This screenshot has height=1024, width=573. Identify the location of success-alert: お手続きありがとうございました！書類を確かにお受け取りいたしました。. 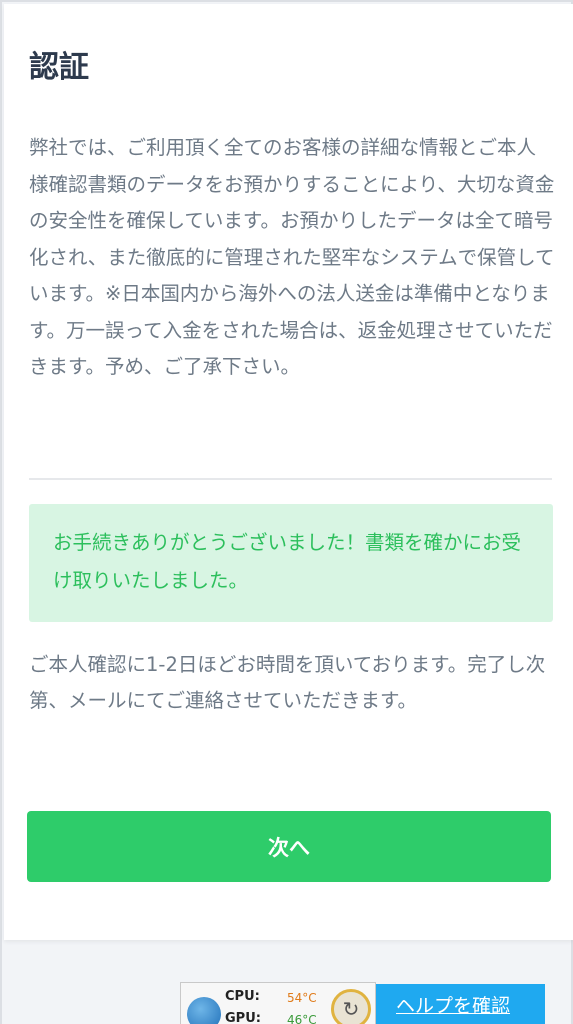
(291, 563).